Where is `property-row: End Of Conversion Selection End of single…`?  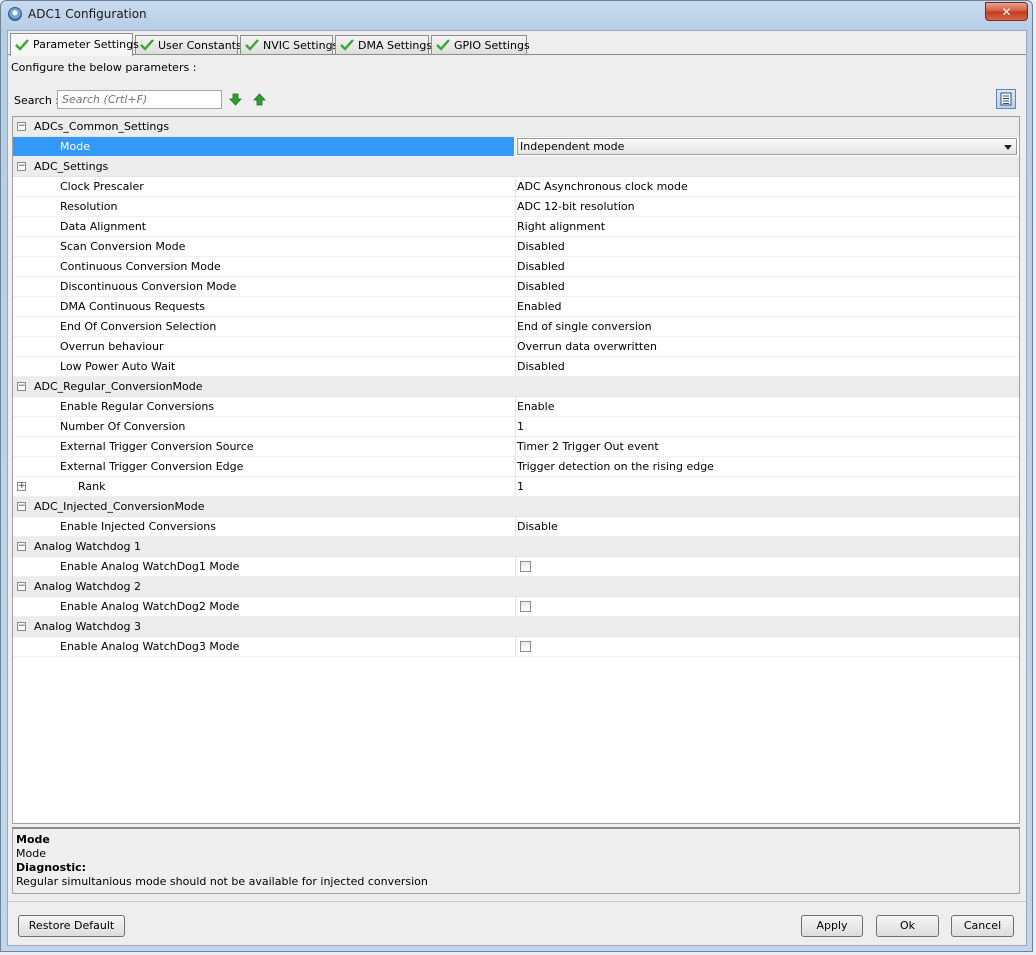 property-row: End Of Conversion Selection End of single… is located at coordinates (516, 327).